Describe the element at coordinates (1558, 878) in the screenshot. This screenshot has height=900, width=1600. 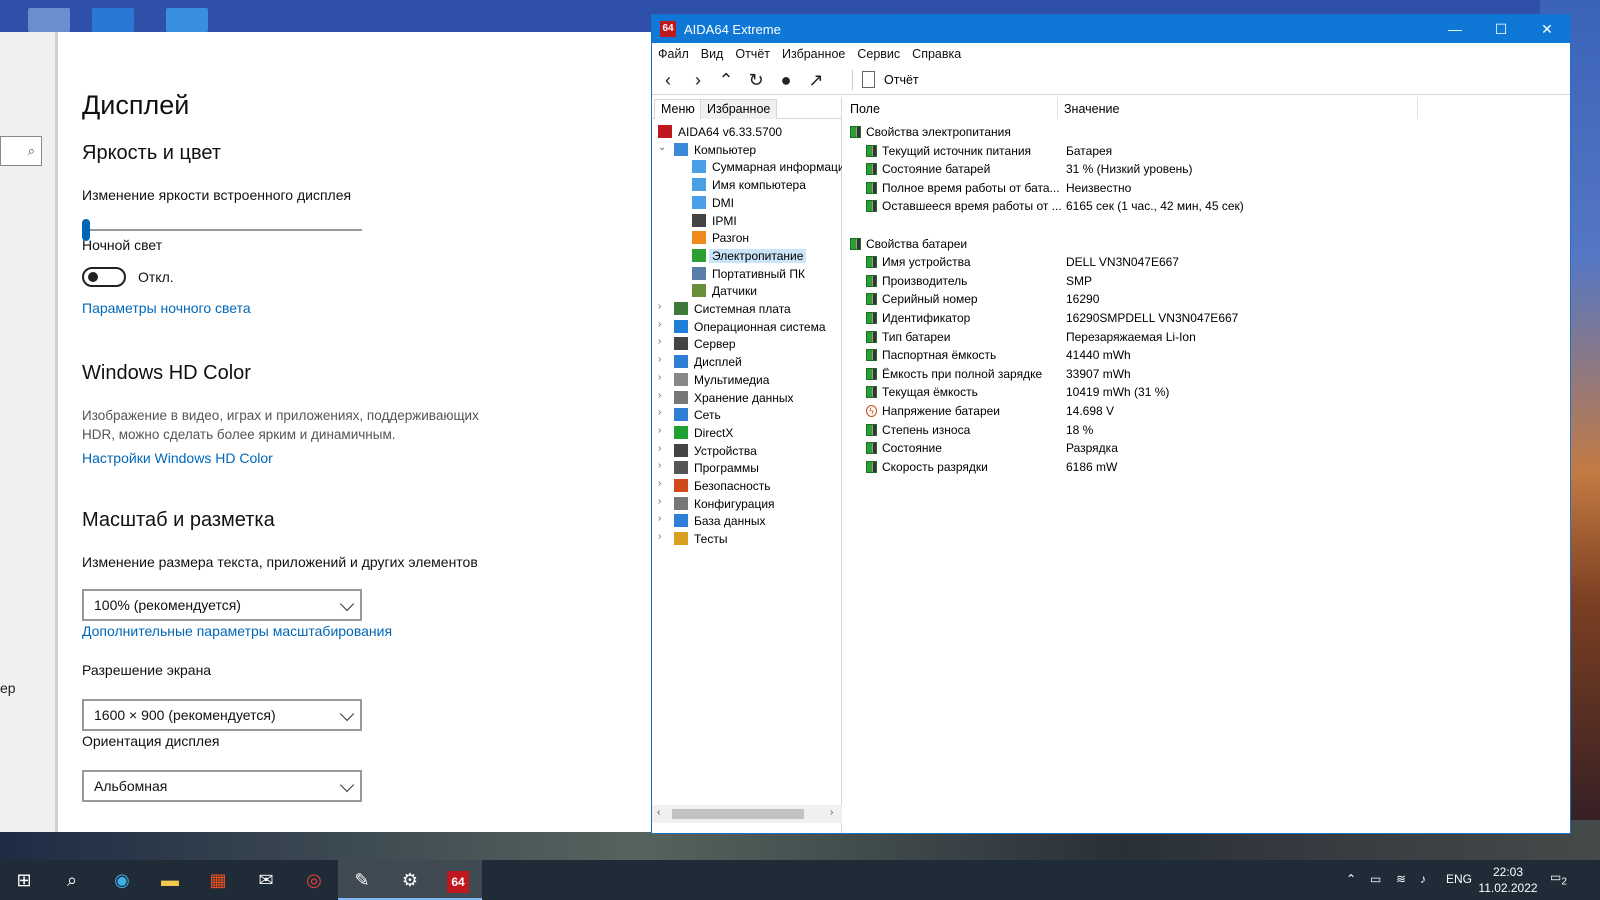
I see `notification-icon: ▭2` at that location.